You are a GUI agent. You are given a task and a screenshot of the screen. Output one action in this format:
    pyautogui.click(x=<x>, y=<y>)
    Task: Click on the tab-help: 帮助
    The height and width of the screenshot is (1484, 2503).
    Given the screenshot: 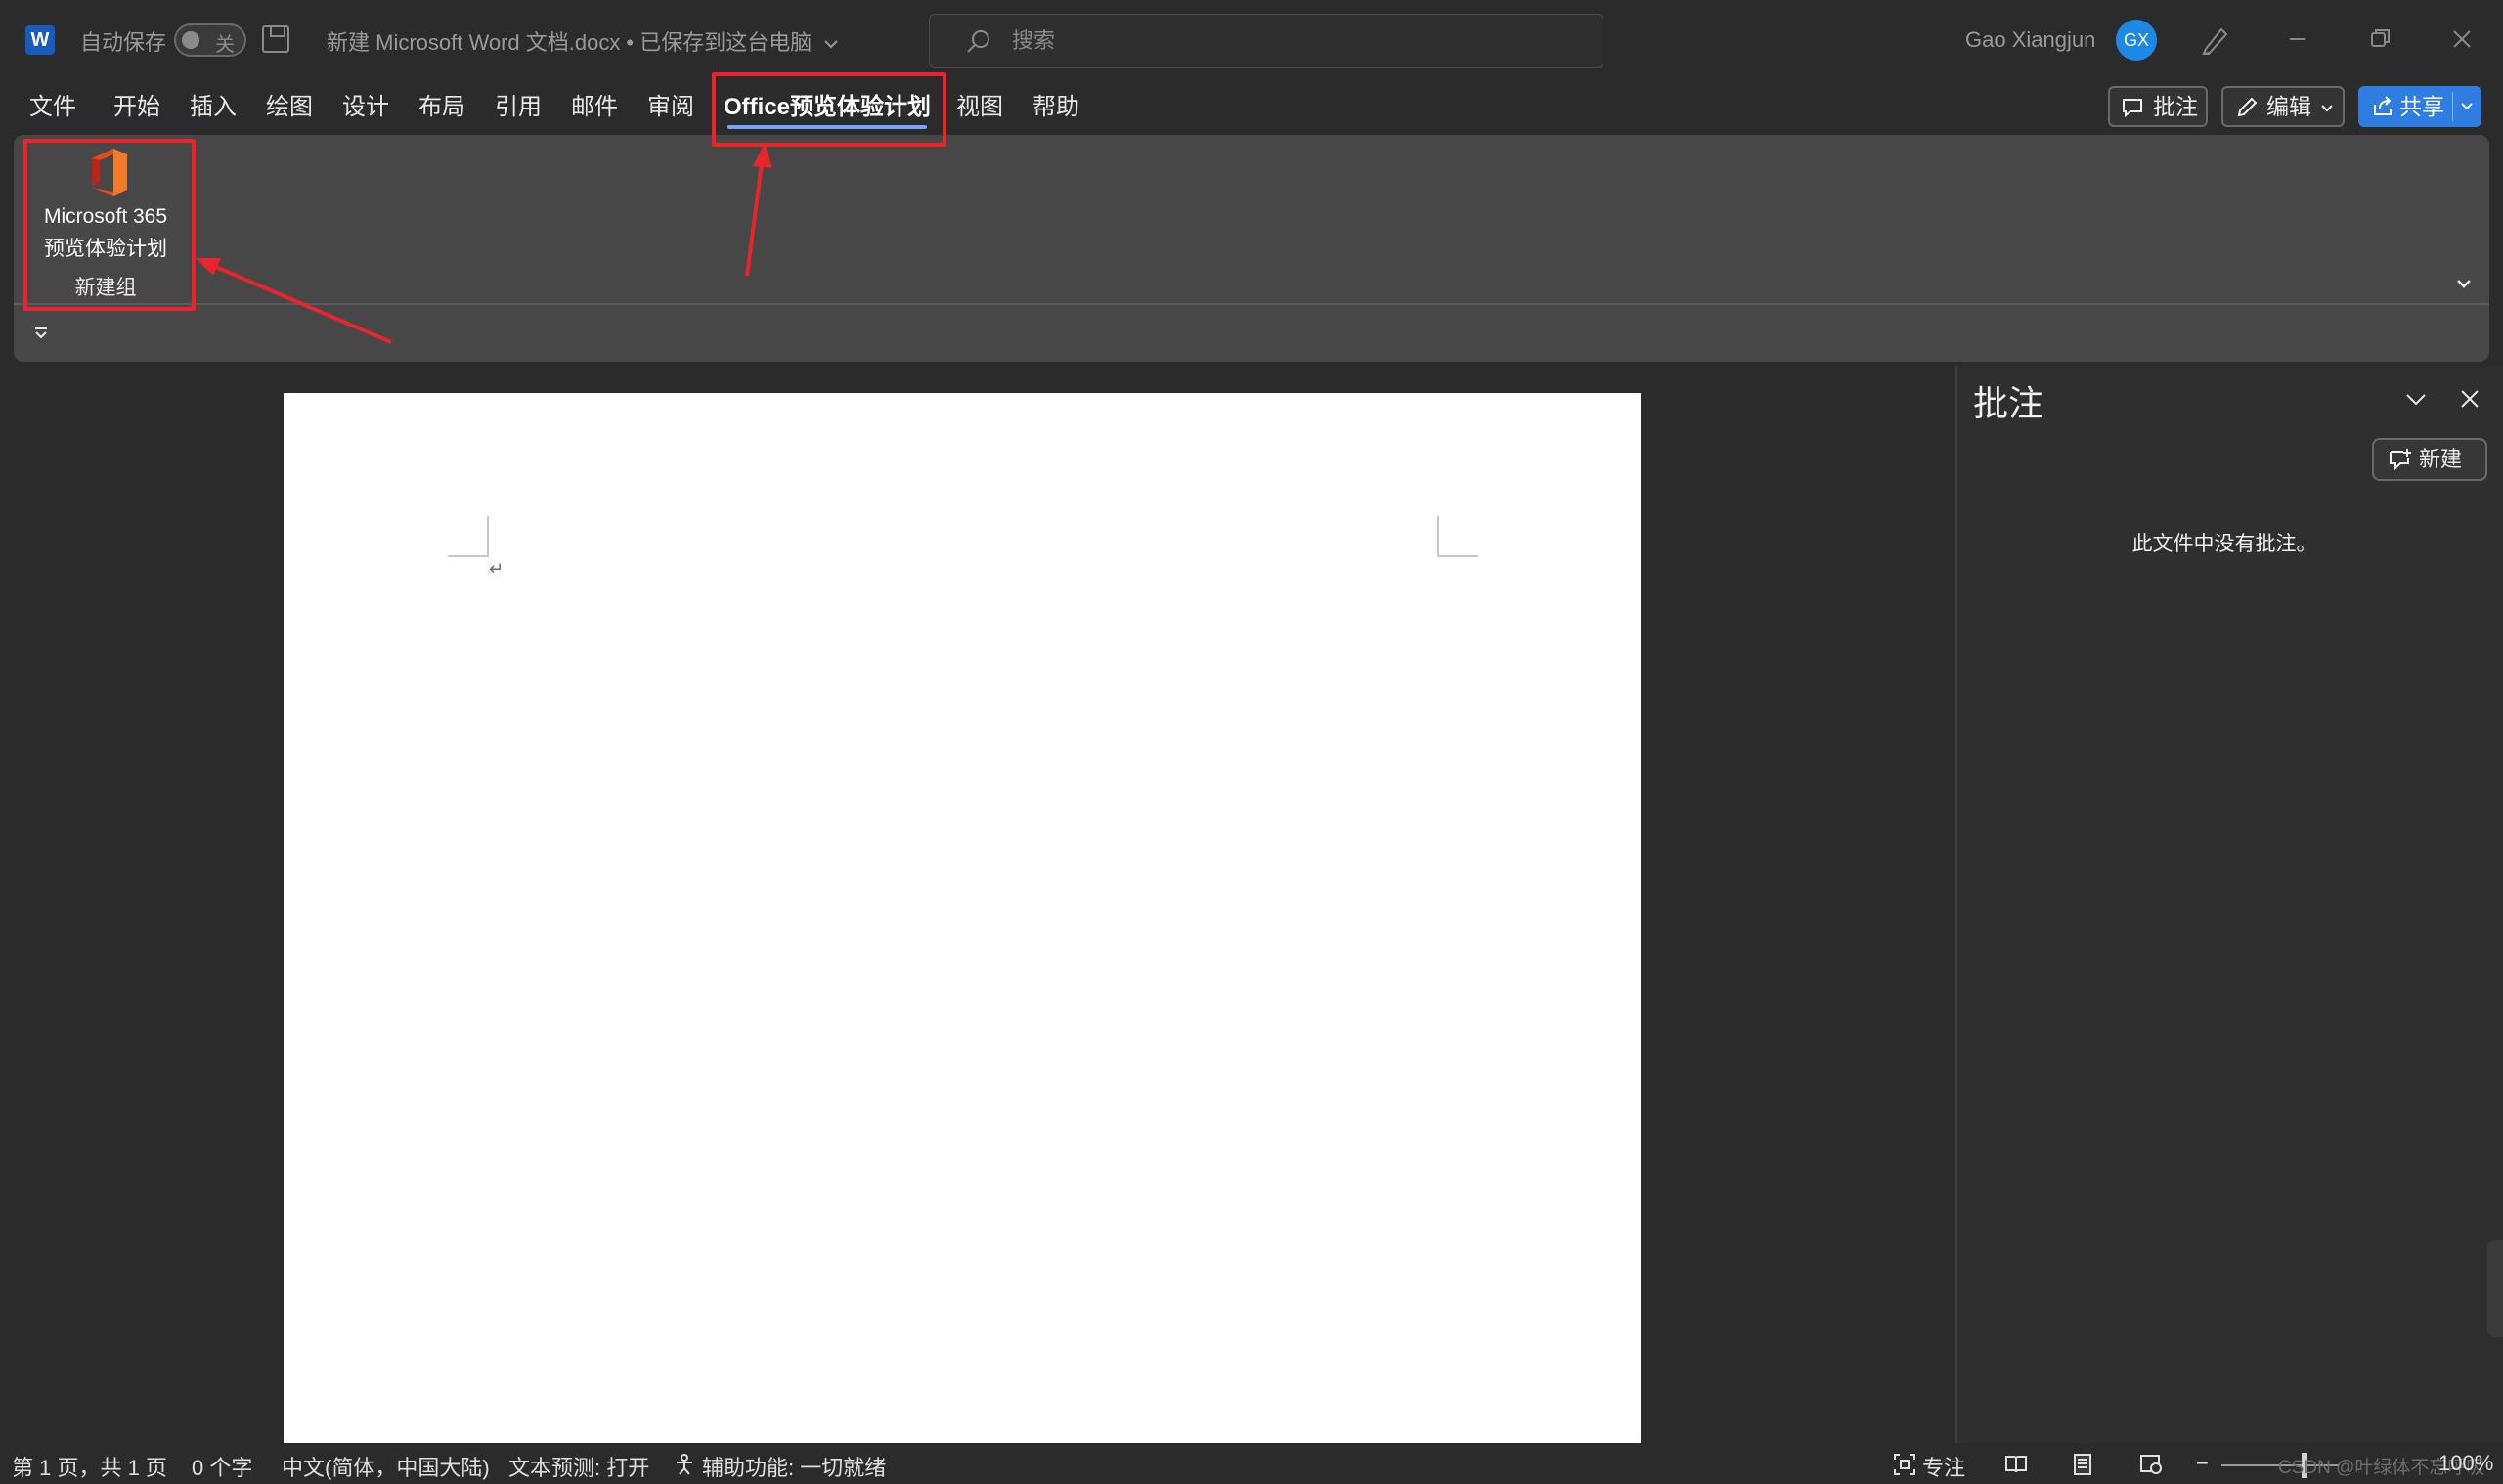 What is the action you would take?
    pyautogui.click(x=1055, y=107)
    